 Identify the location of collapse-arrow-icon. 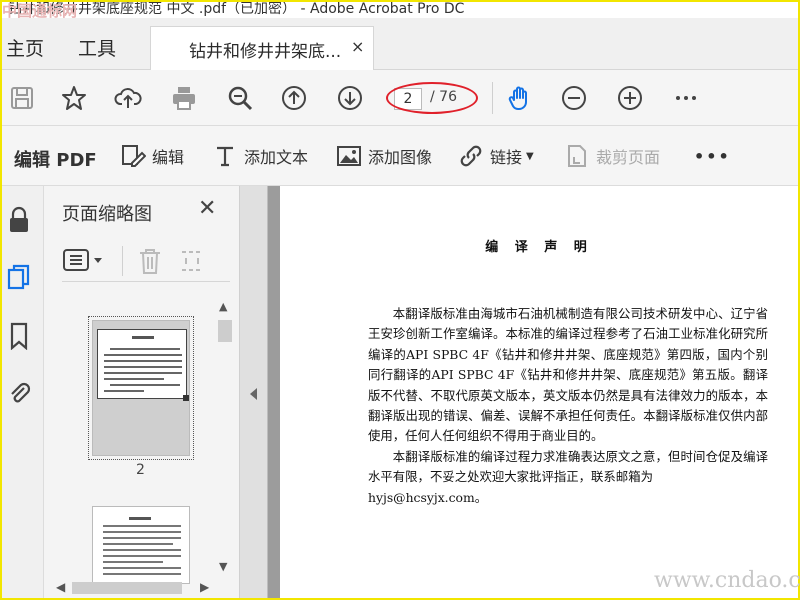
(253, 394).